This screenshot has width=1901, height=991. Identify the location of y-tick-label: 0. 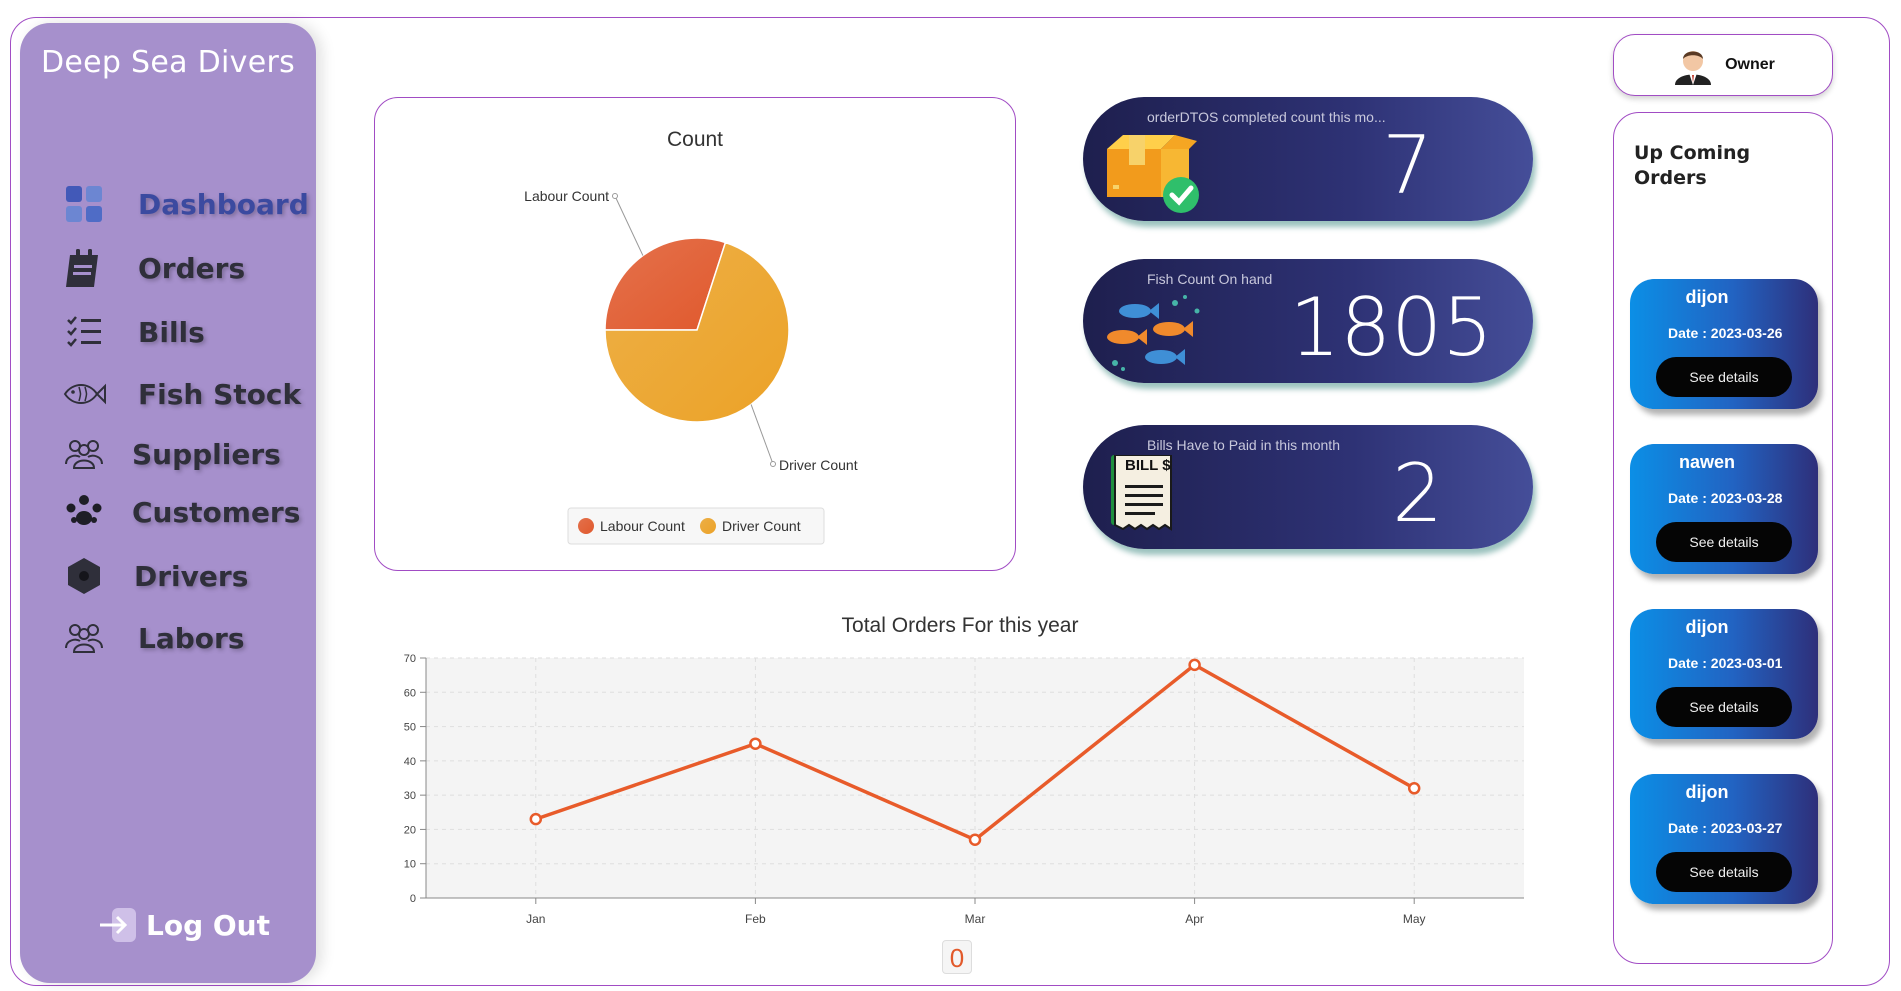
(413, 899).